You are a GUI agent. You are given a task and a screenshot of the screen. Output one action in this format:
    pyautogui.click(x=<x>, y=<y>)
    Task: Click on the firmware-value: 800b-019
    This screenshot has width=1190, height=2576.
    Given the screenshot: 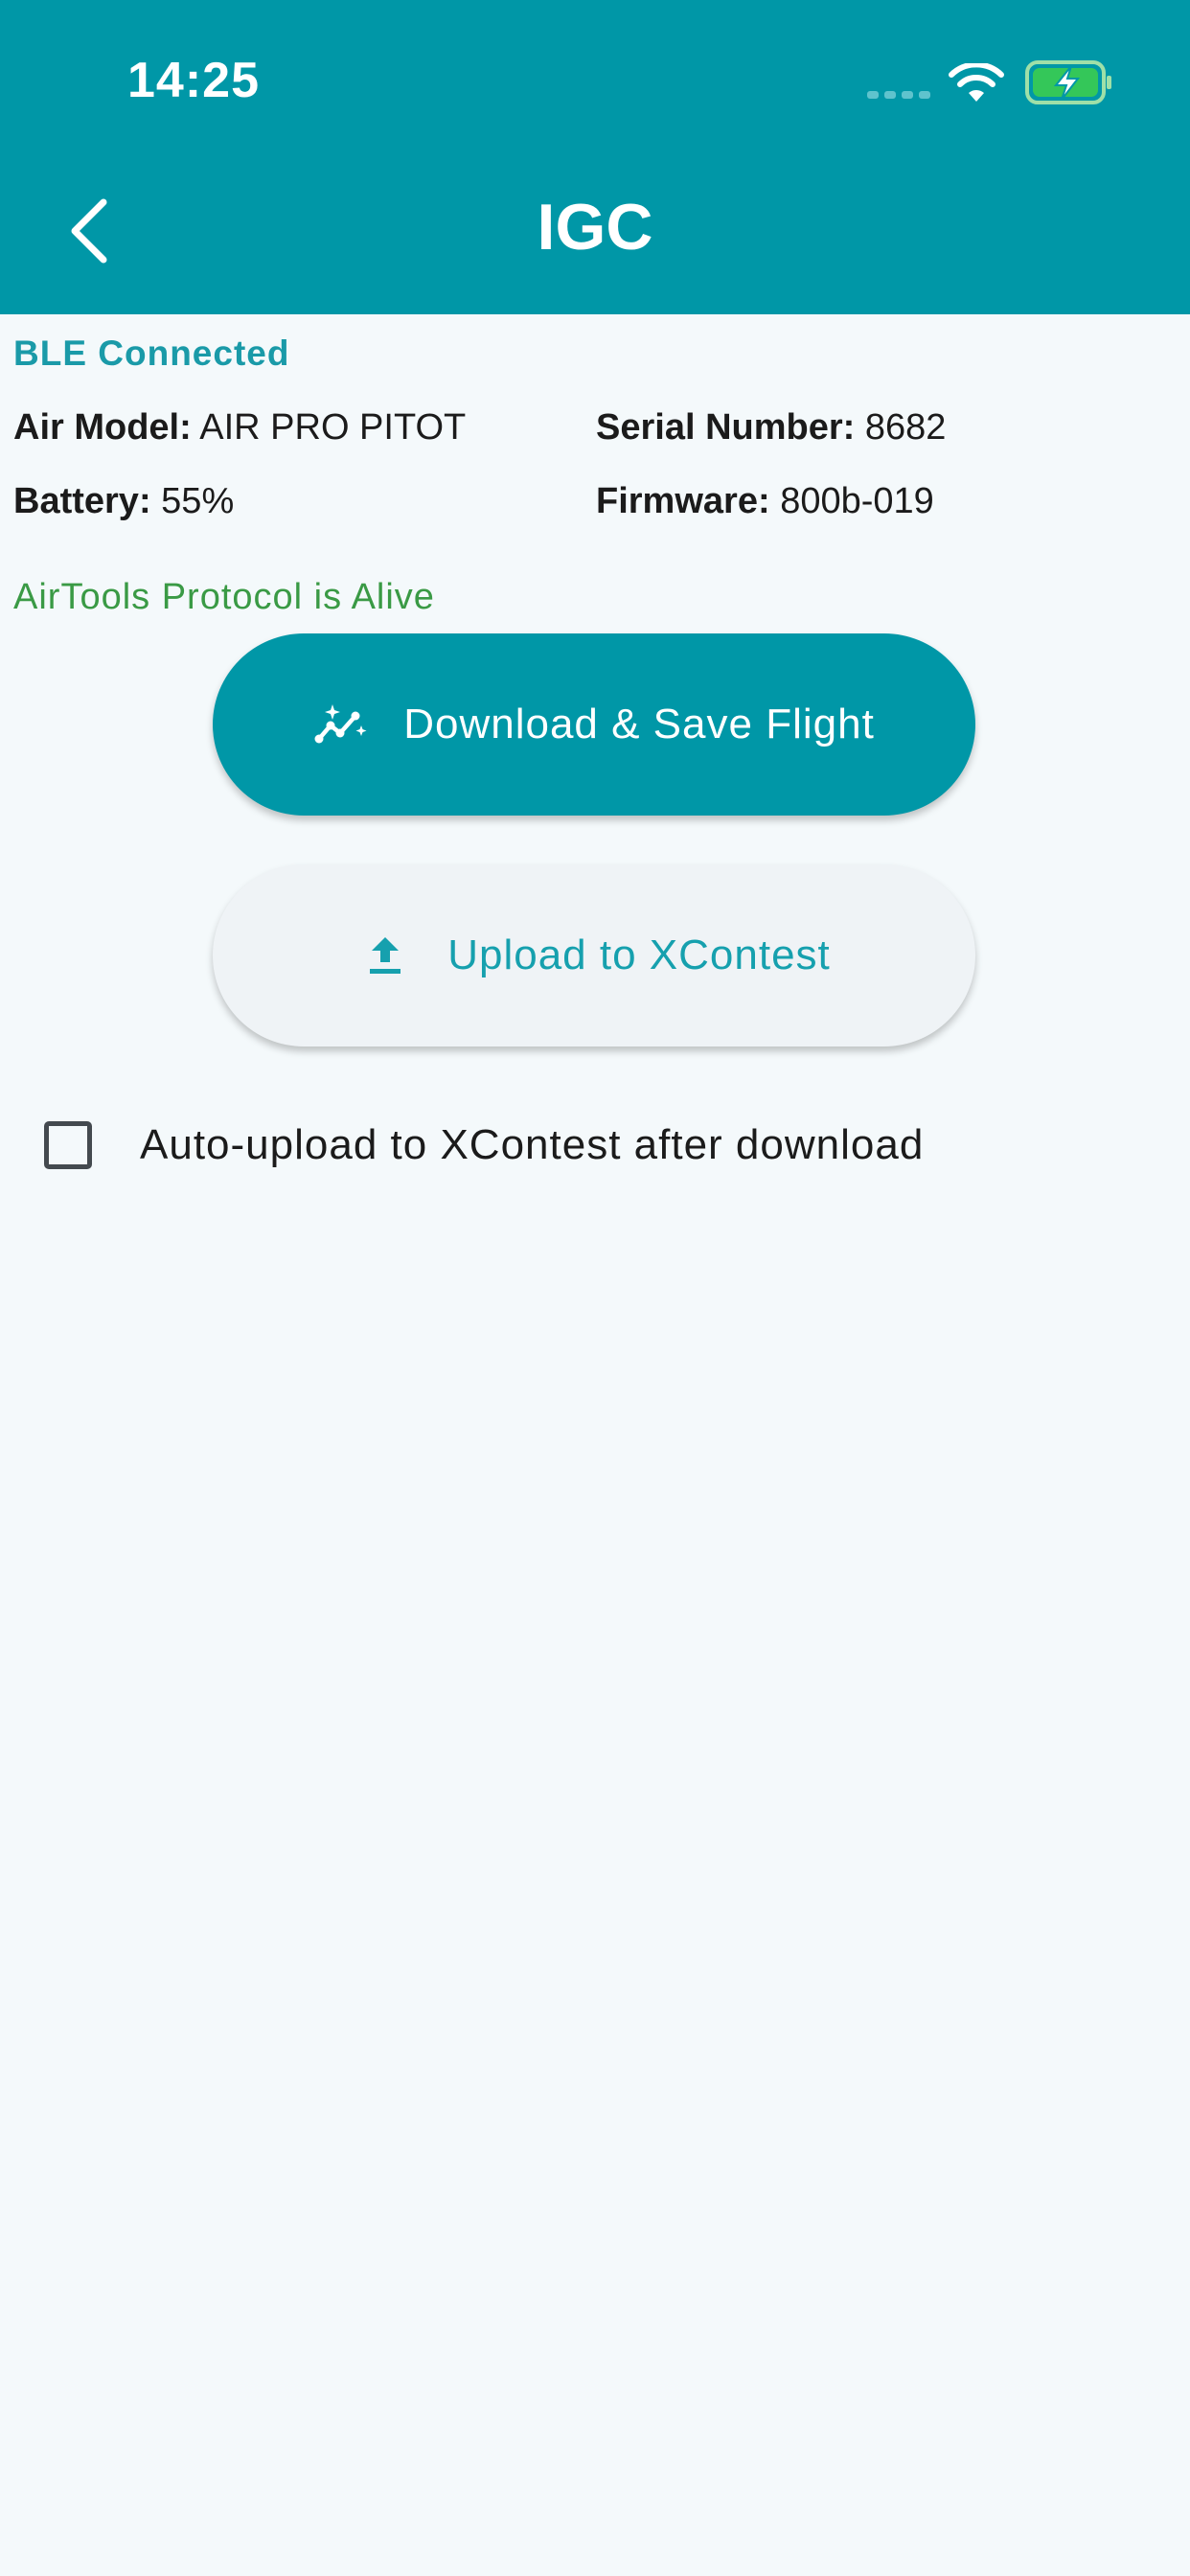 What is the action you would take?
    pyautogui.click(x=857, y=501)
    